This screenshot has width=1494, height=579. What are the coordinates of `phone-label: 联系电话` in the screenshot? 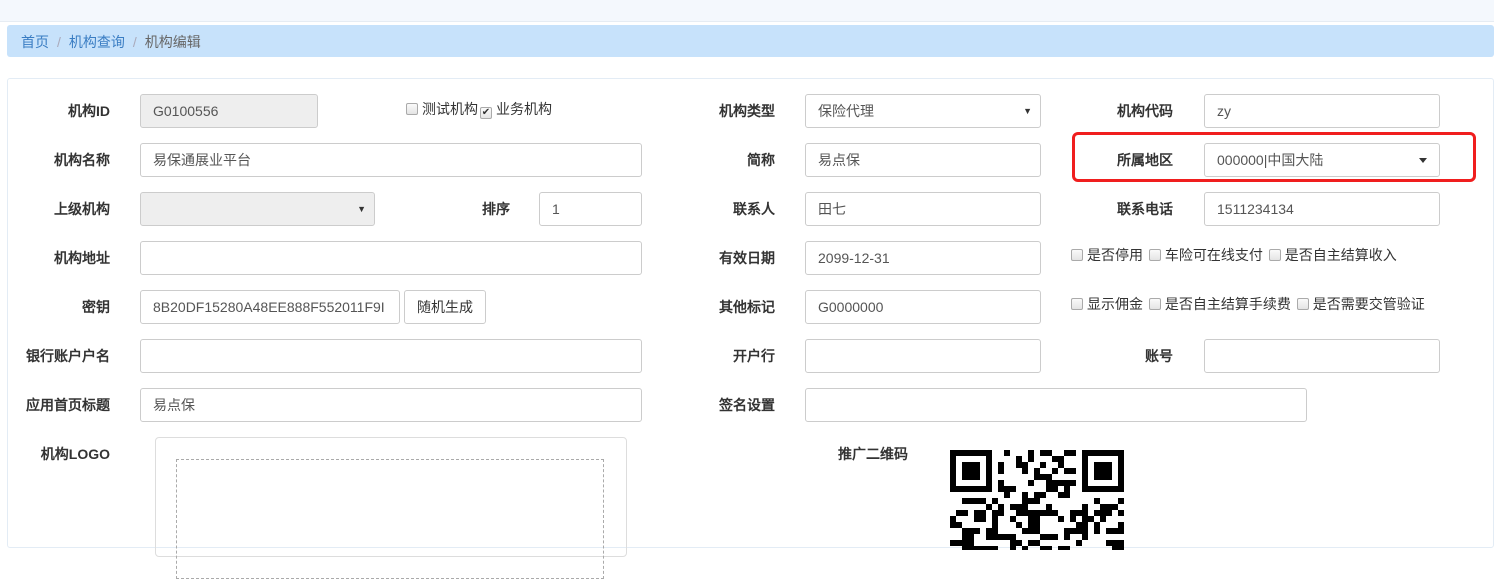 It's located at (1145, 209).